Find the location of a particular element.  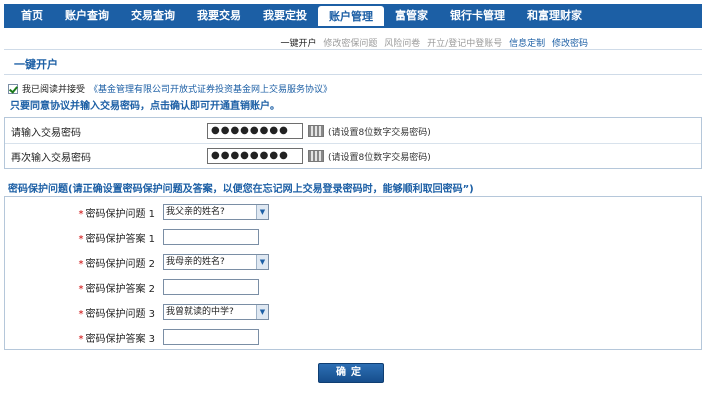

security-question-value-3: 我曾就读的中学? is located at coordinates (200, 312).